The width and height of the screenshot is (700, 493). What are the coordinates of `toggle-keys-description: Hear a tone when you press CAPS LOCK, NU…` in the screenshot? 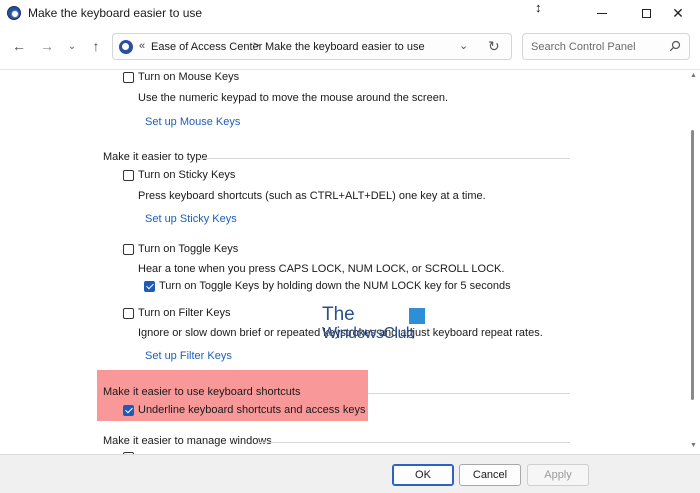 It's located at (321, 269).